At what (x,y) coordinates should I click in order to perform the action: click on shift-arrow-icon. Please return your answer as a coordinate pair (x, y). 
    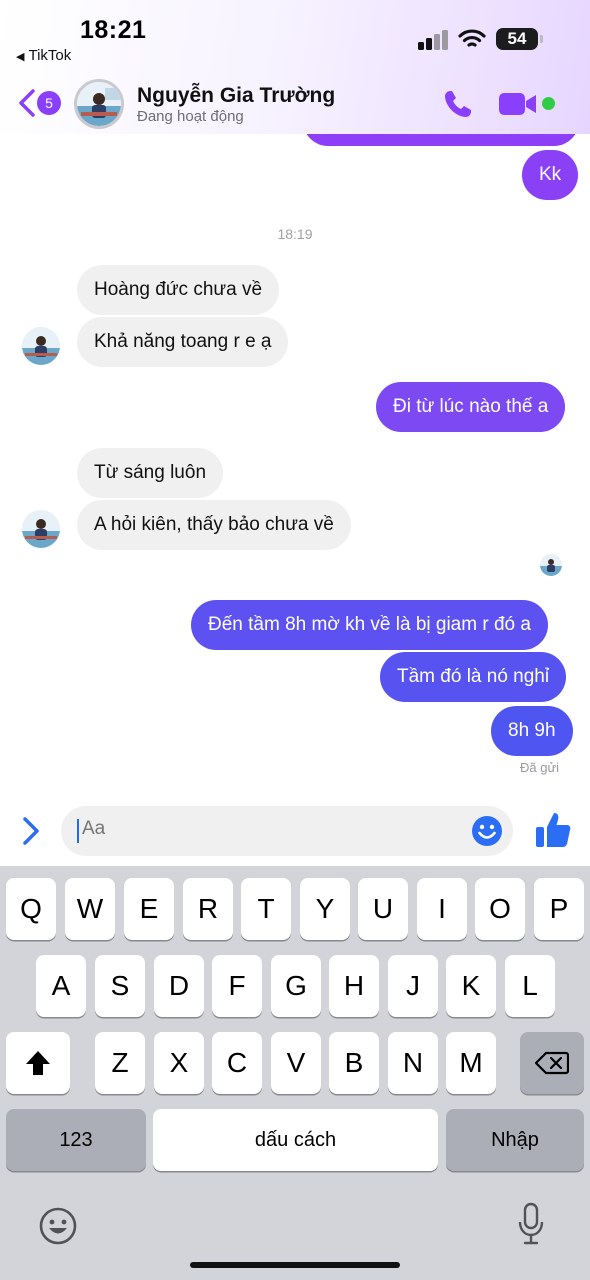
    Looking at the image, I should click on (38, 1063).